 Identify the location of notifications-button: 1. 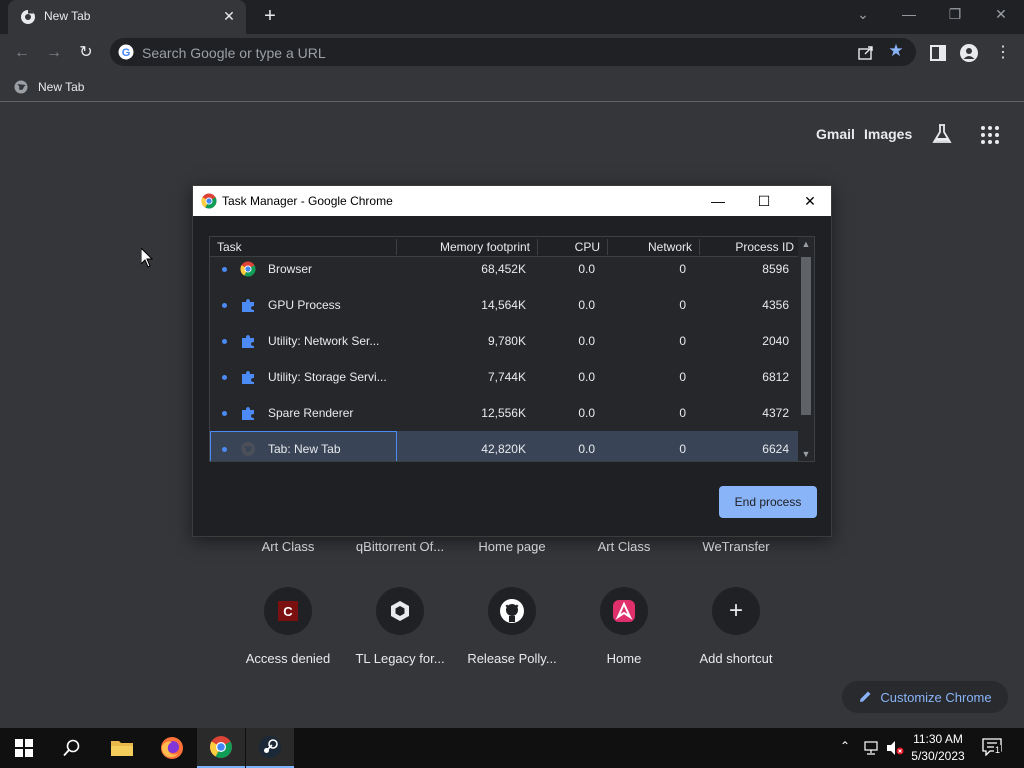
(992, 747).